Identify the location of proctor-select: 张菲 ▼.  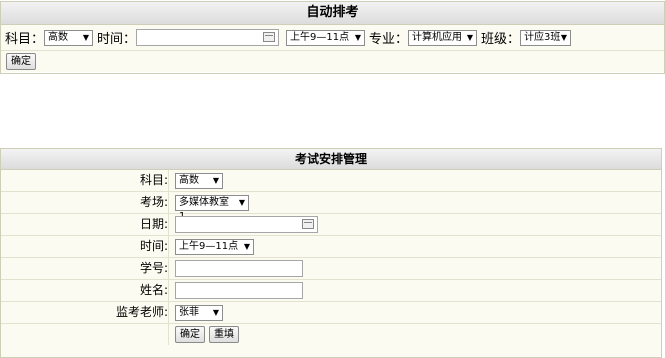
(199, 312).